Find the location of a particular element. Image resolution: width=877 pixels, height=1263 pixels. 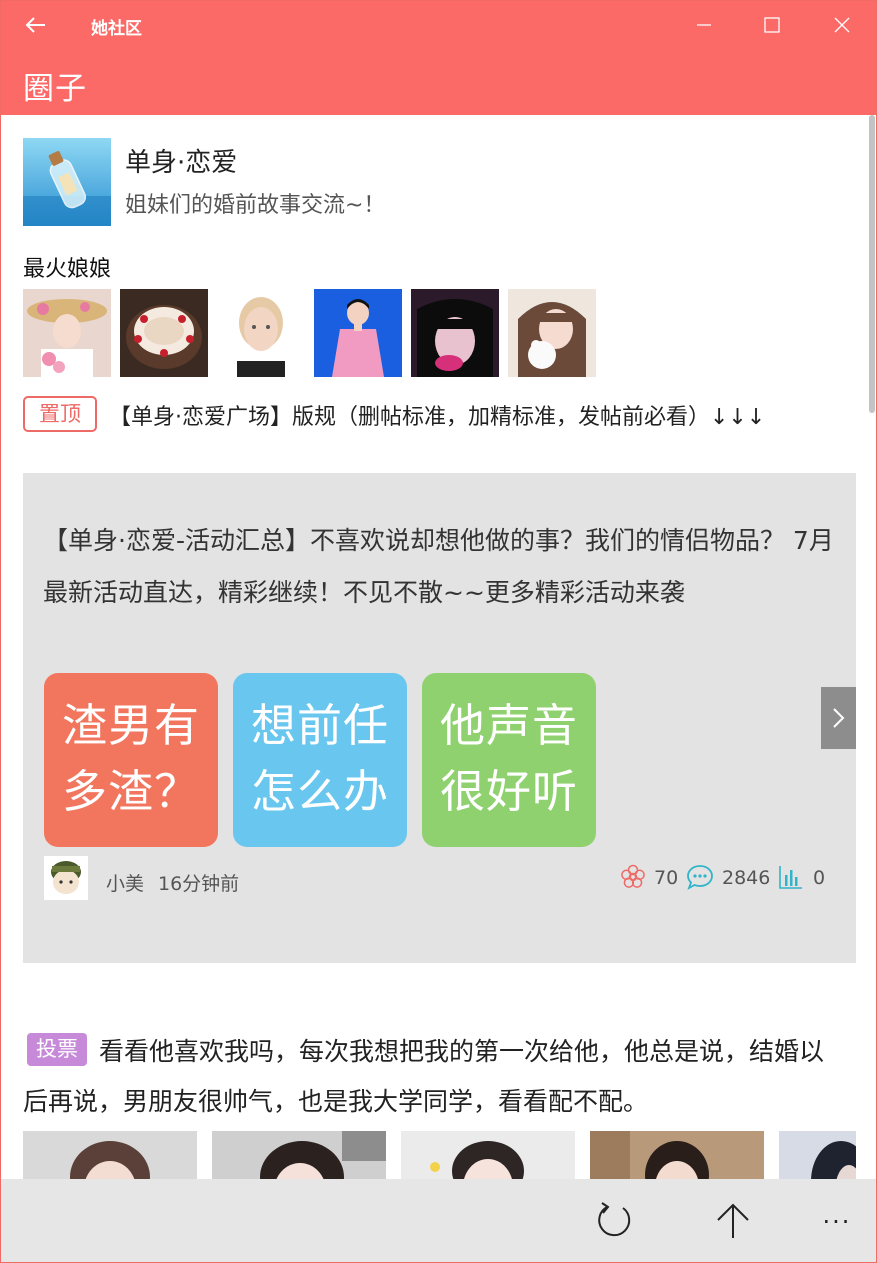

back-button is located at coordinates (36, 25).